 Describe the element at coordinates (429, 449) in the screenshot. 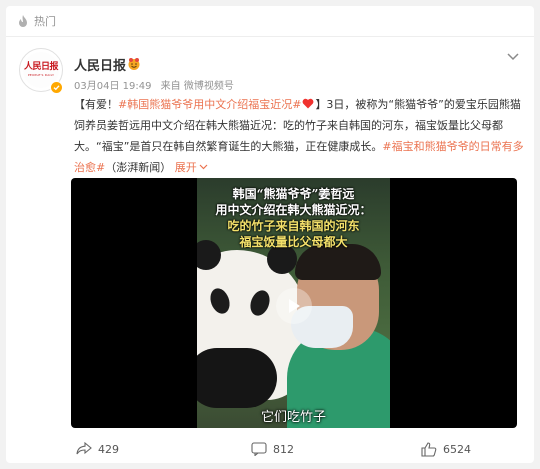

I see `thumbs-up-icon` at that location.